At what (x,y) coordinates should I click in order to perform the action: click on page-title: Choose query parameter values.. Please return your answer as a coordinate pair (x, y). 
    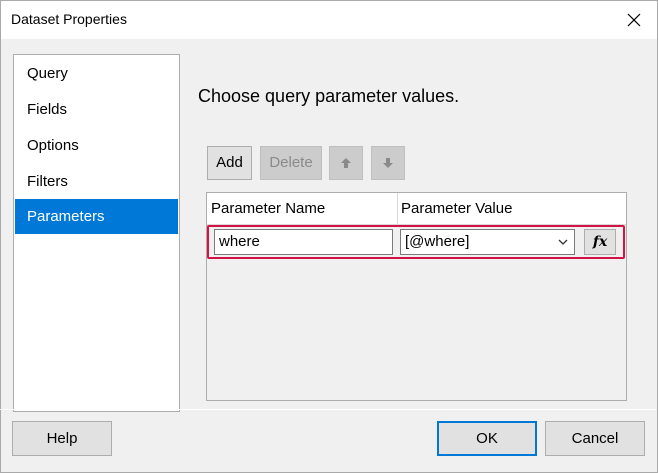
    Looking at the image, I should click on (329, 96).